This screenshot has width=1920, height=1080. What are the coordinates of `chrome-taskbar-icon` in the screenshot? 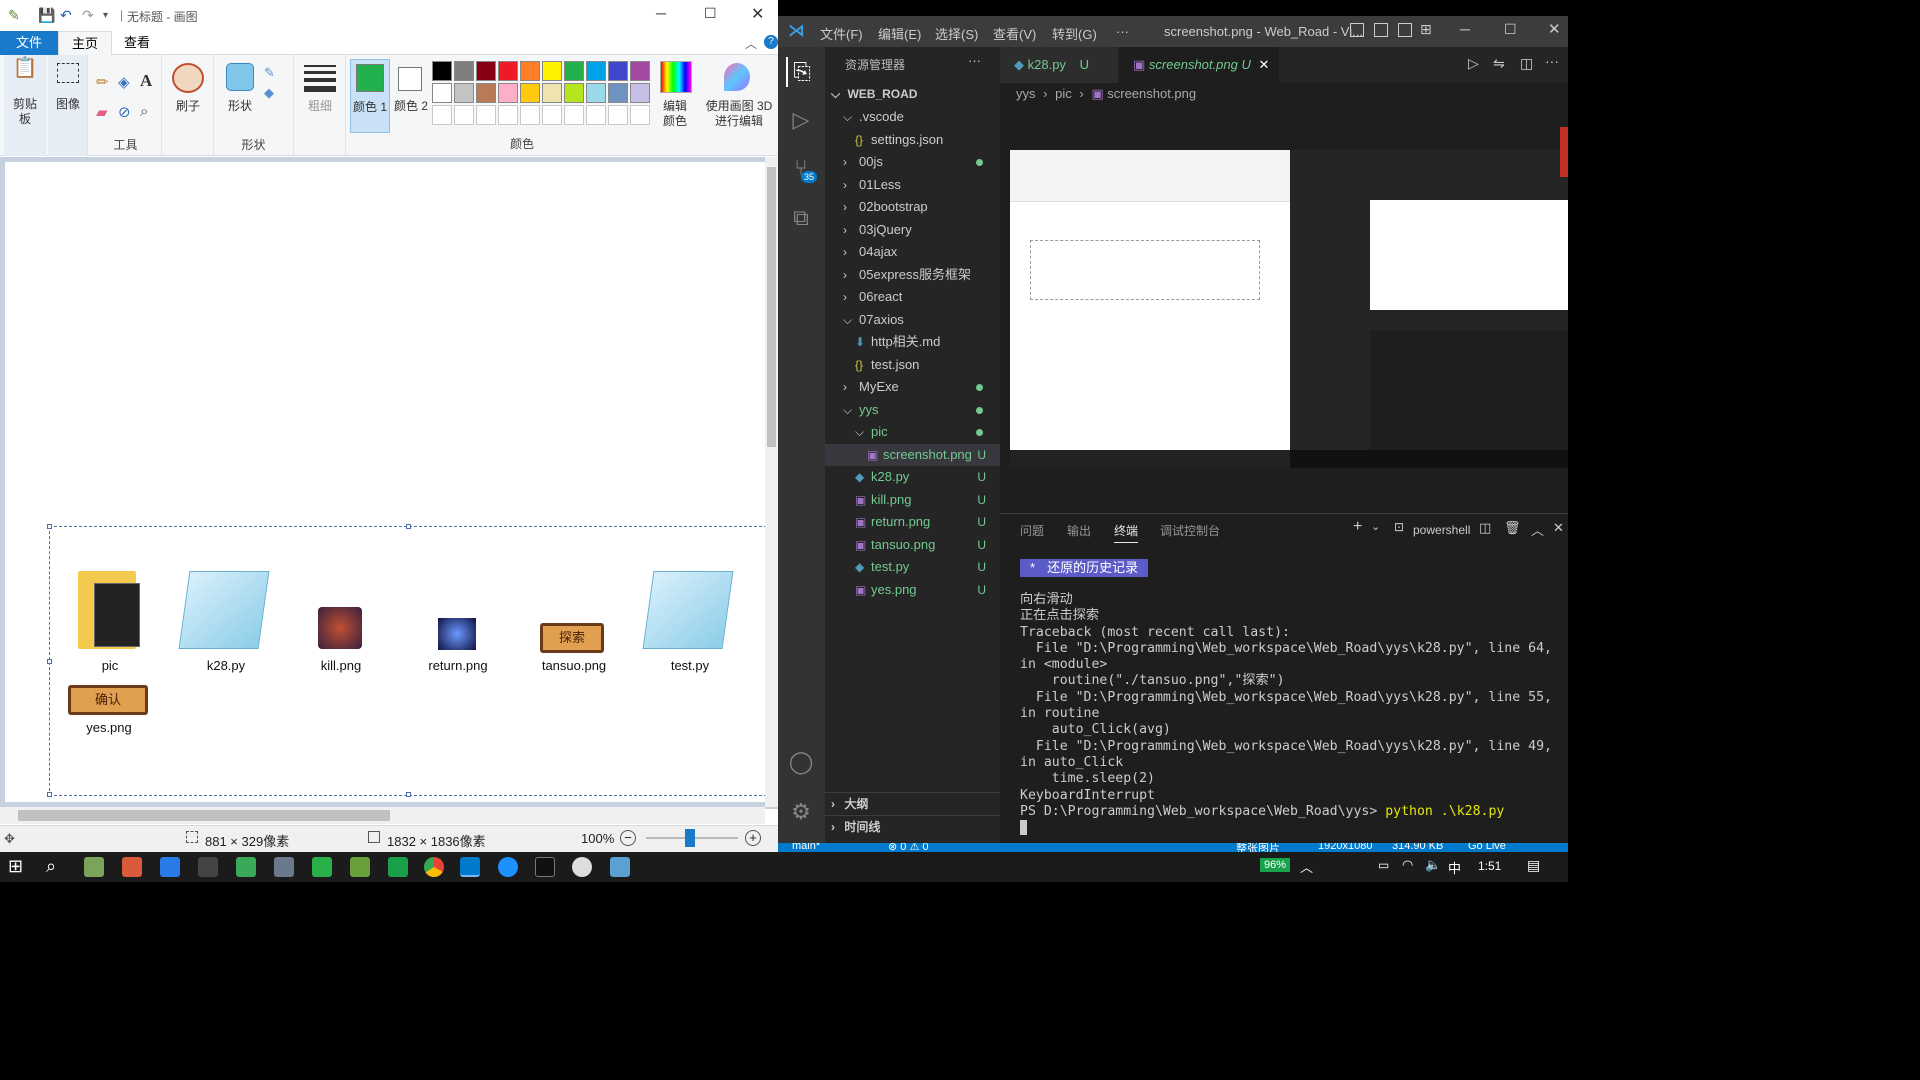 It's located at (434, 867).